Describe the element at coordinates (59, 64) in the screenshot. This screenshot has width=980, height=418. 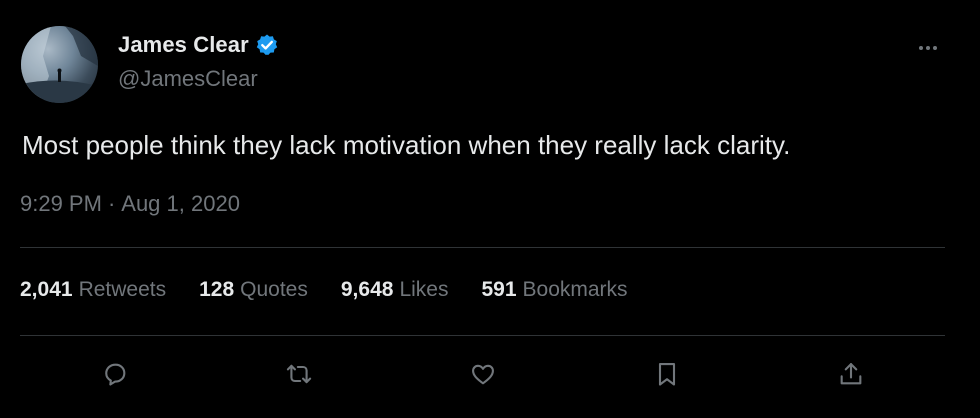
I see `avatar` at that location.